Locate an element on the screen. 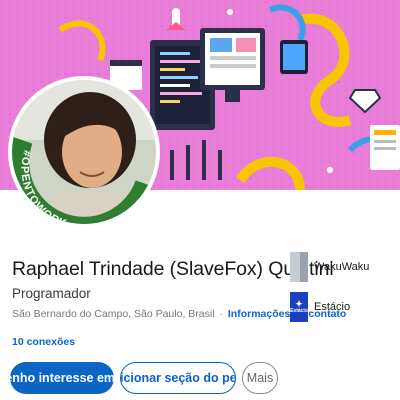 This screenshot has width=400, height=400. add-profile-section-button: Adicionar seção do perfil is located at coordinates (178, 378).